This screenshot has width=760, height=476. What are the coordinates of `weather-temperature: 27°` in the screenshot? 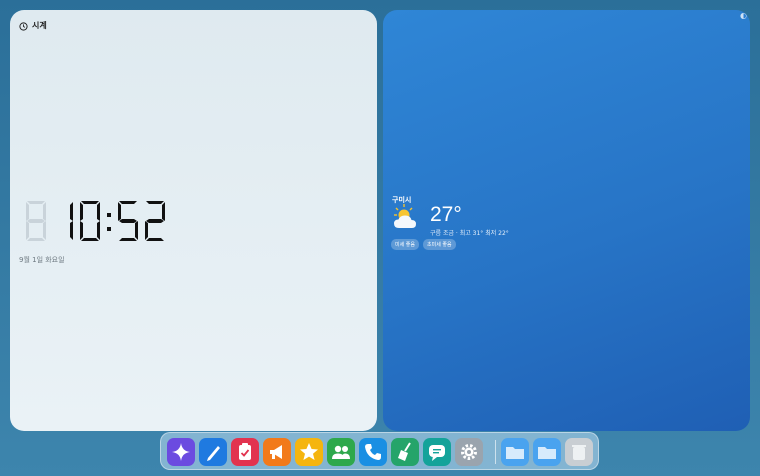 It's located at (446, 214).